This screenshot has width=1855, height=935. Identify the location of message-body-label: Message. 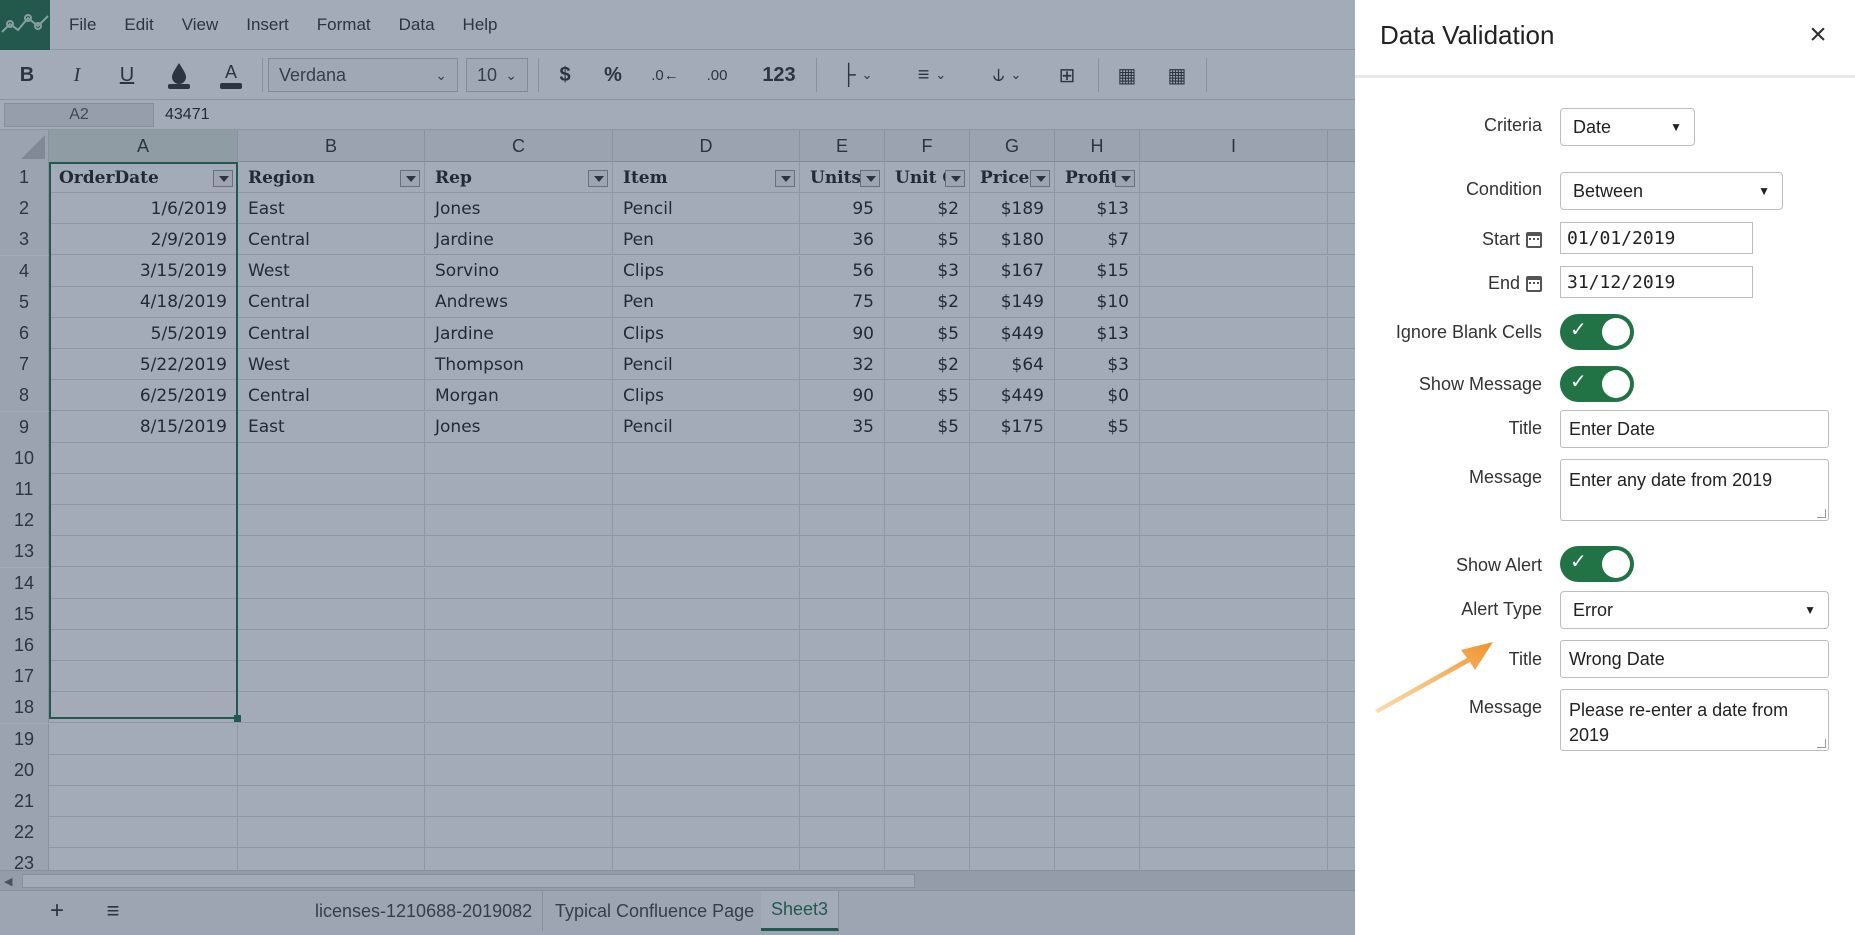
(1505, 477).